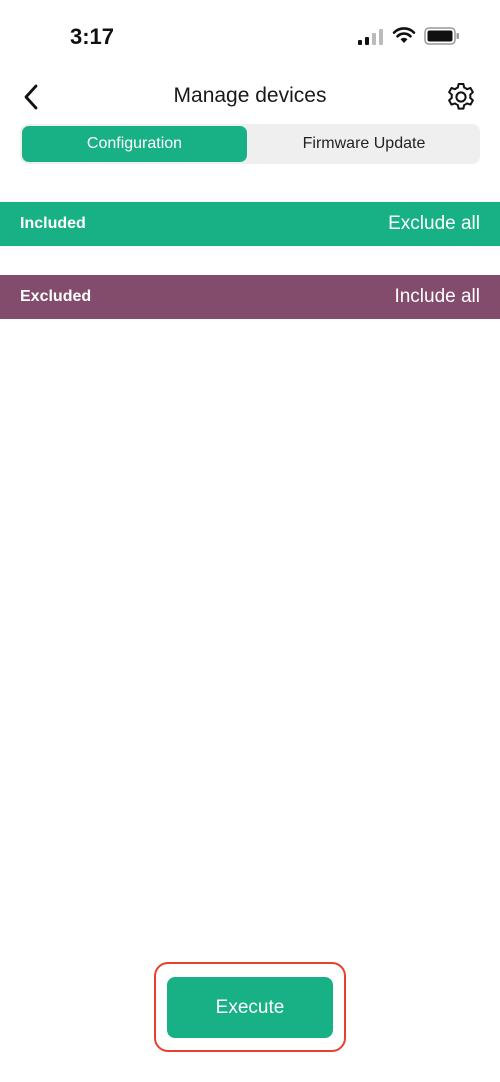  I want to click on included-label: Included, so click(53, 223).